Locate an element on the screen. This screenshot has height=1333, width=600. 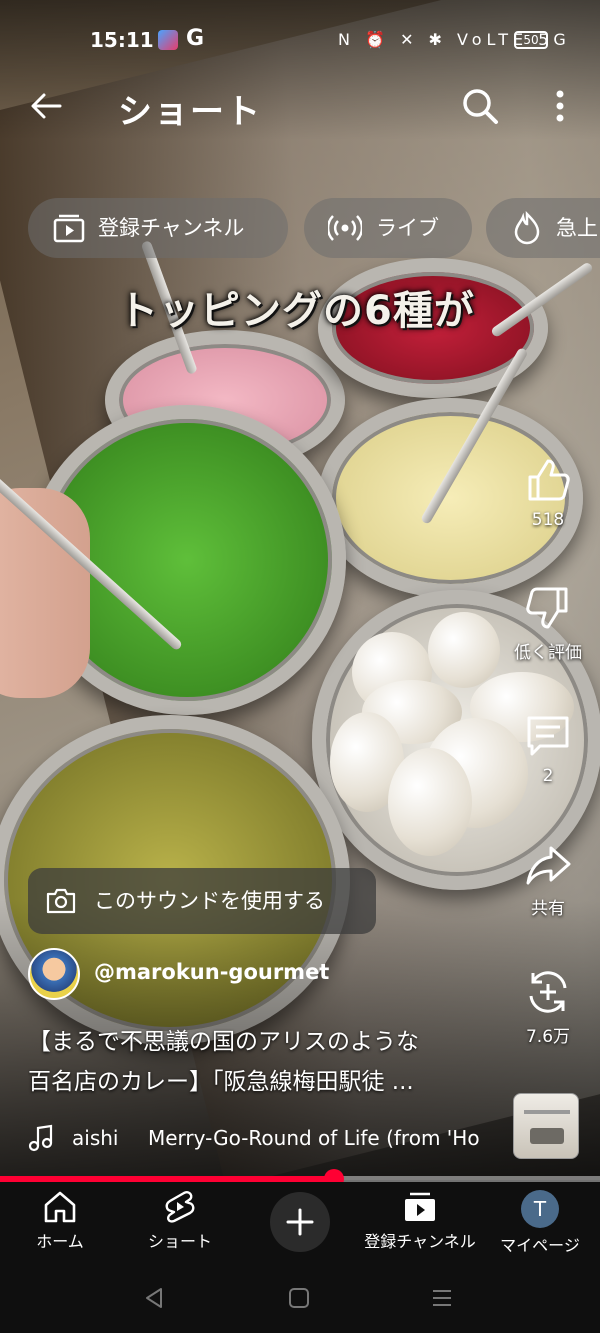
piano-icon is located at coordinates (547, 1136).